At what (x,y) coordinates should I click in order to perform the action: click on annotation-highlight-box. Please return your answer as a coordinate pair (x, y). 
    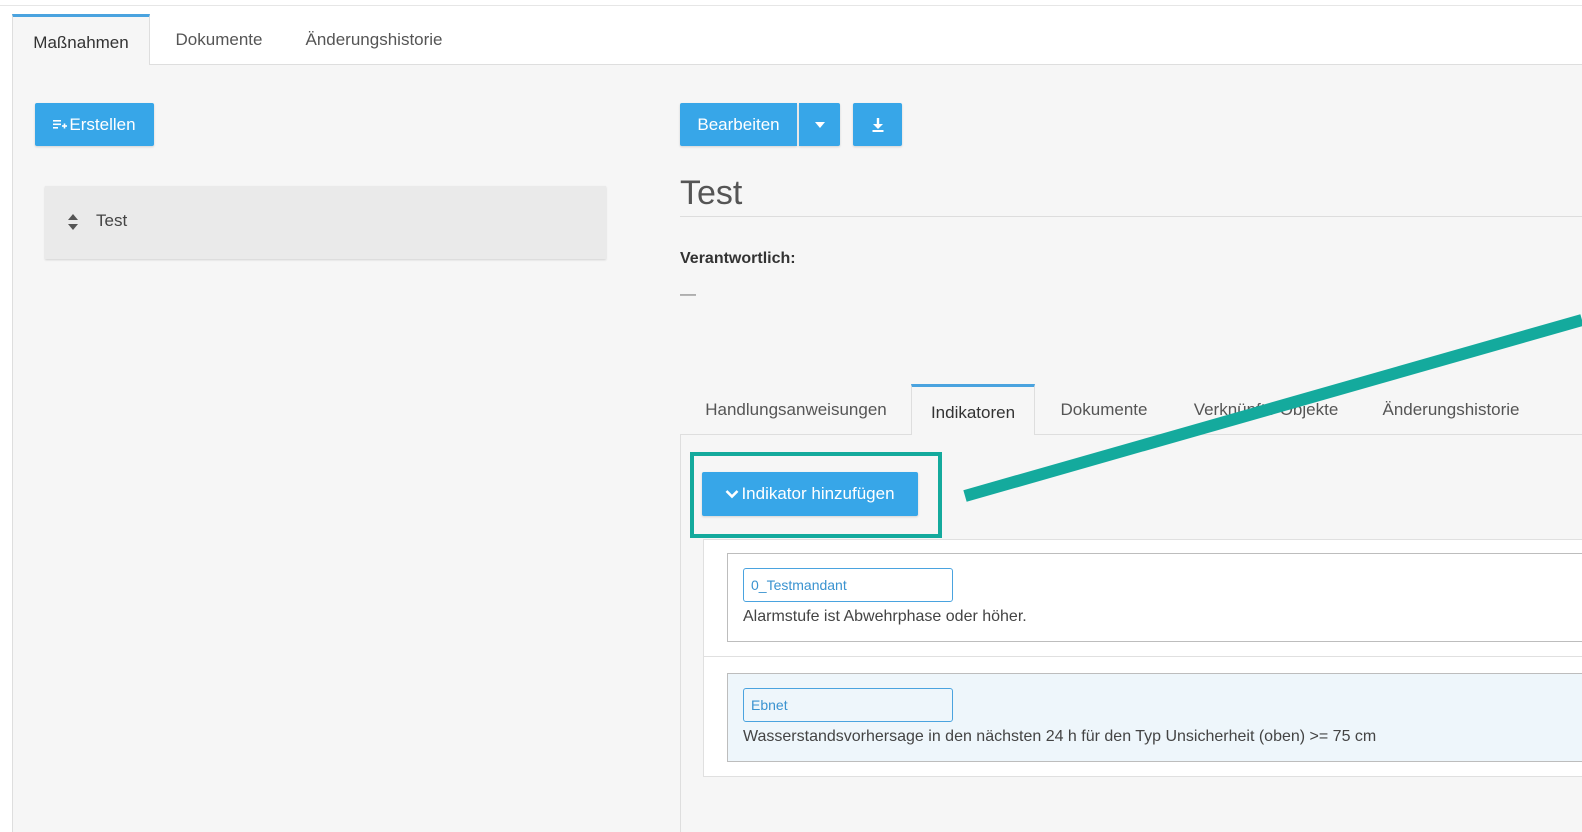
    Looking at the image, I should click on (816, 495).